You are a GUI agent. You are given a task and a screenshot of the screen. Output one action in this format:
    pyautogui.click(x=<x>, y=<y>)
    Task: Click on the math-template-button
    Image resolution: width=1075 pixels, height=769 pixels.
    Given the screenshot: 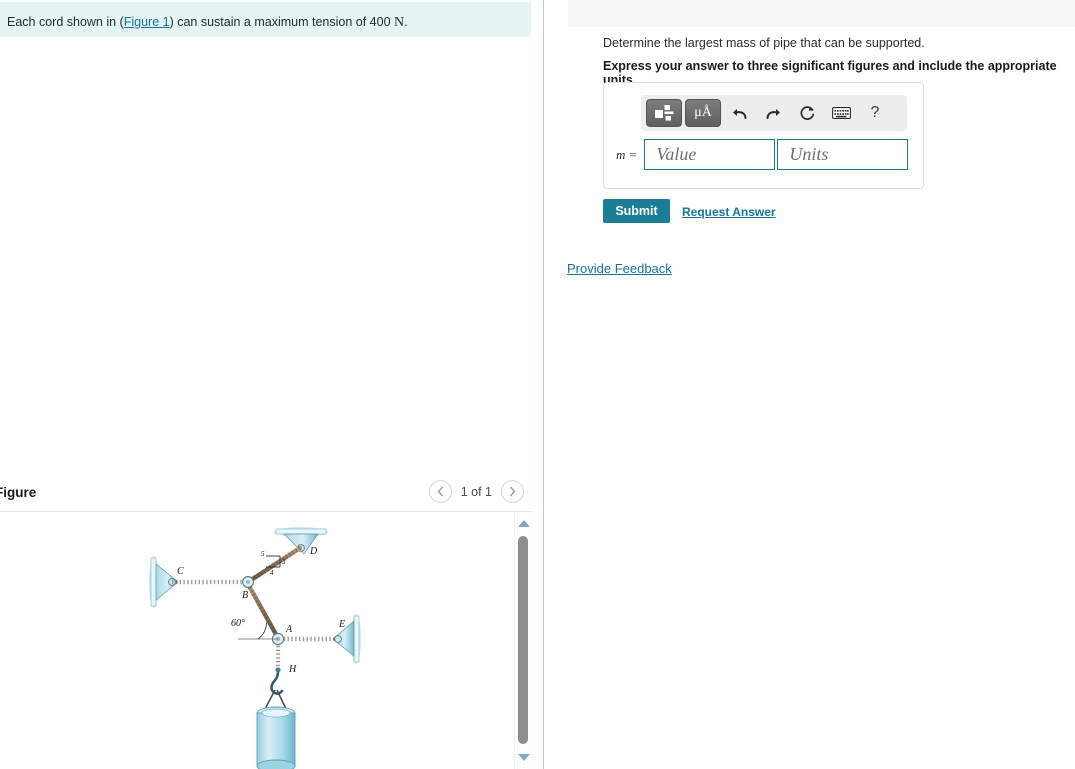 What is the action you would take?
    pyautogui.click(x=664, y=113)
    